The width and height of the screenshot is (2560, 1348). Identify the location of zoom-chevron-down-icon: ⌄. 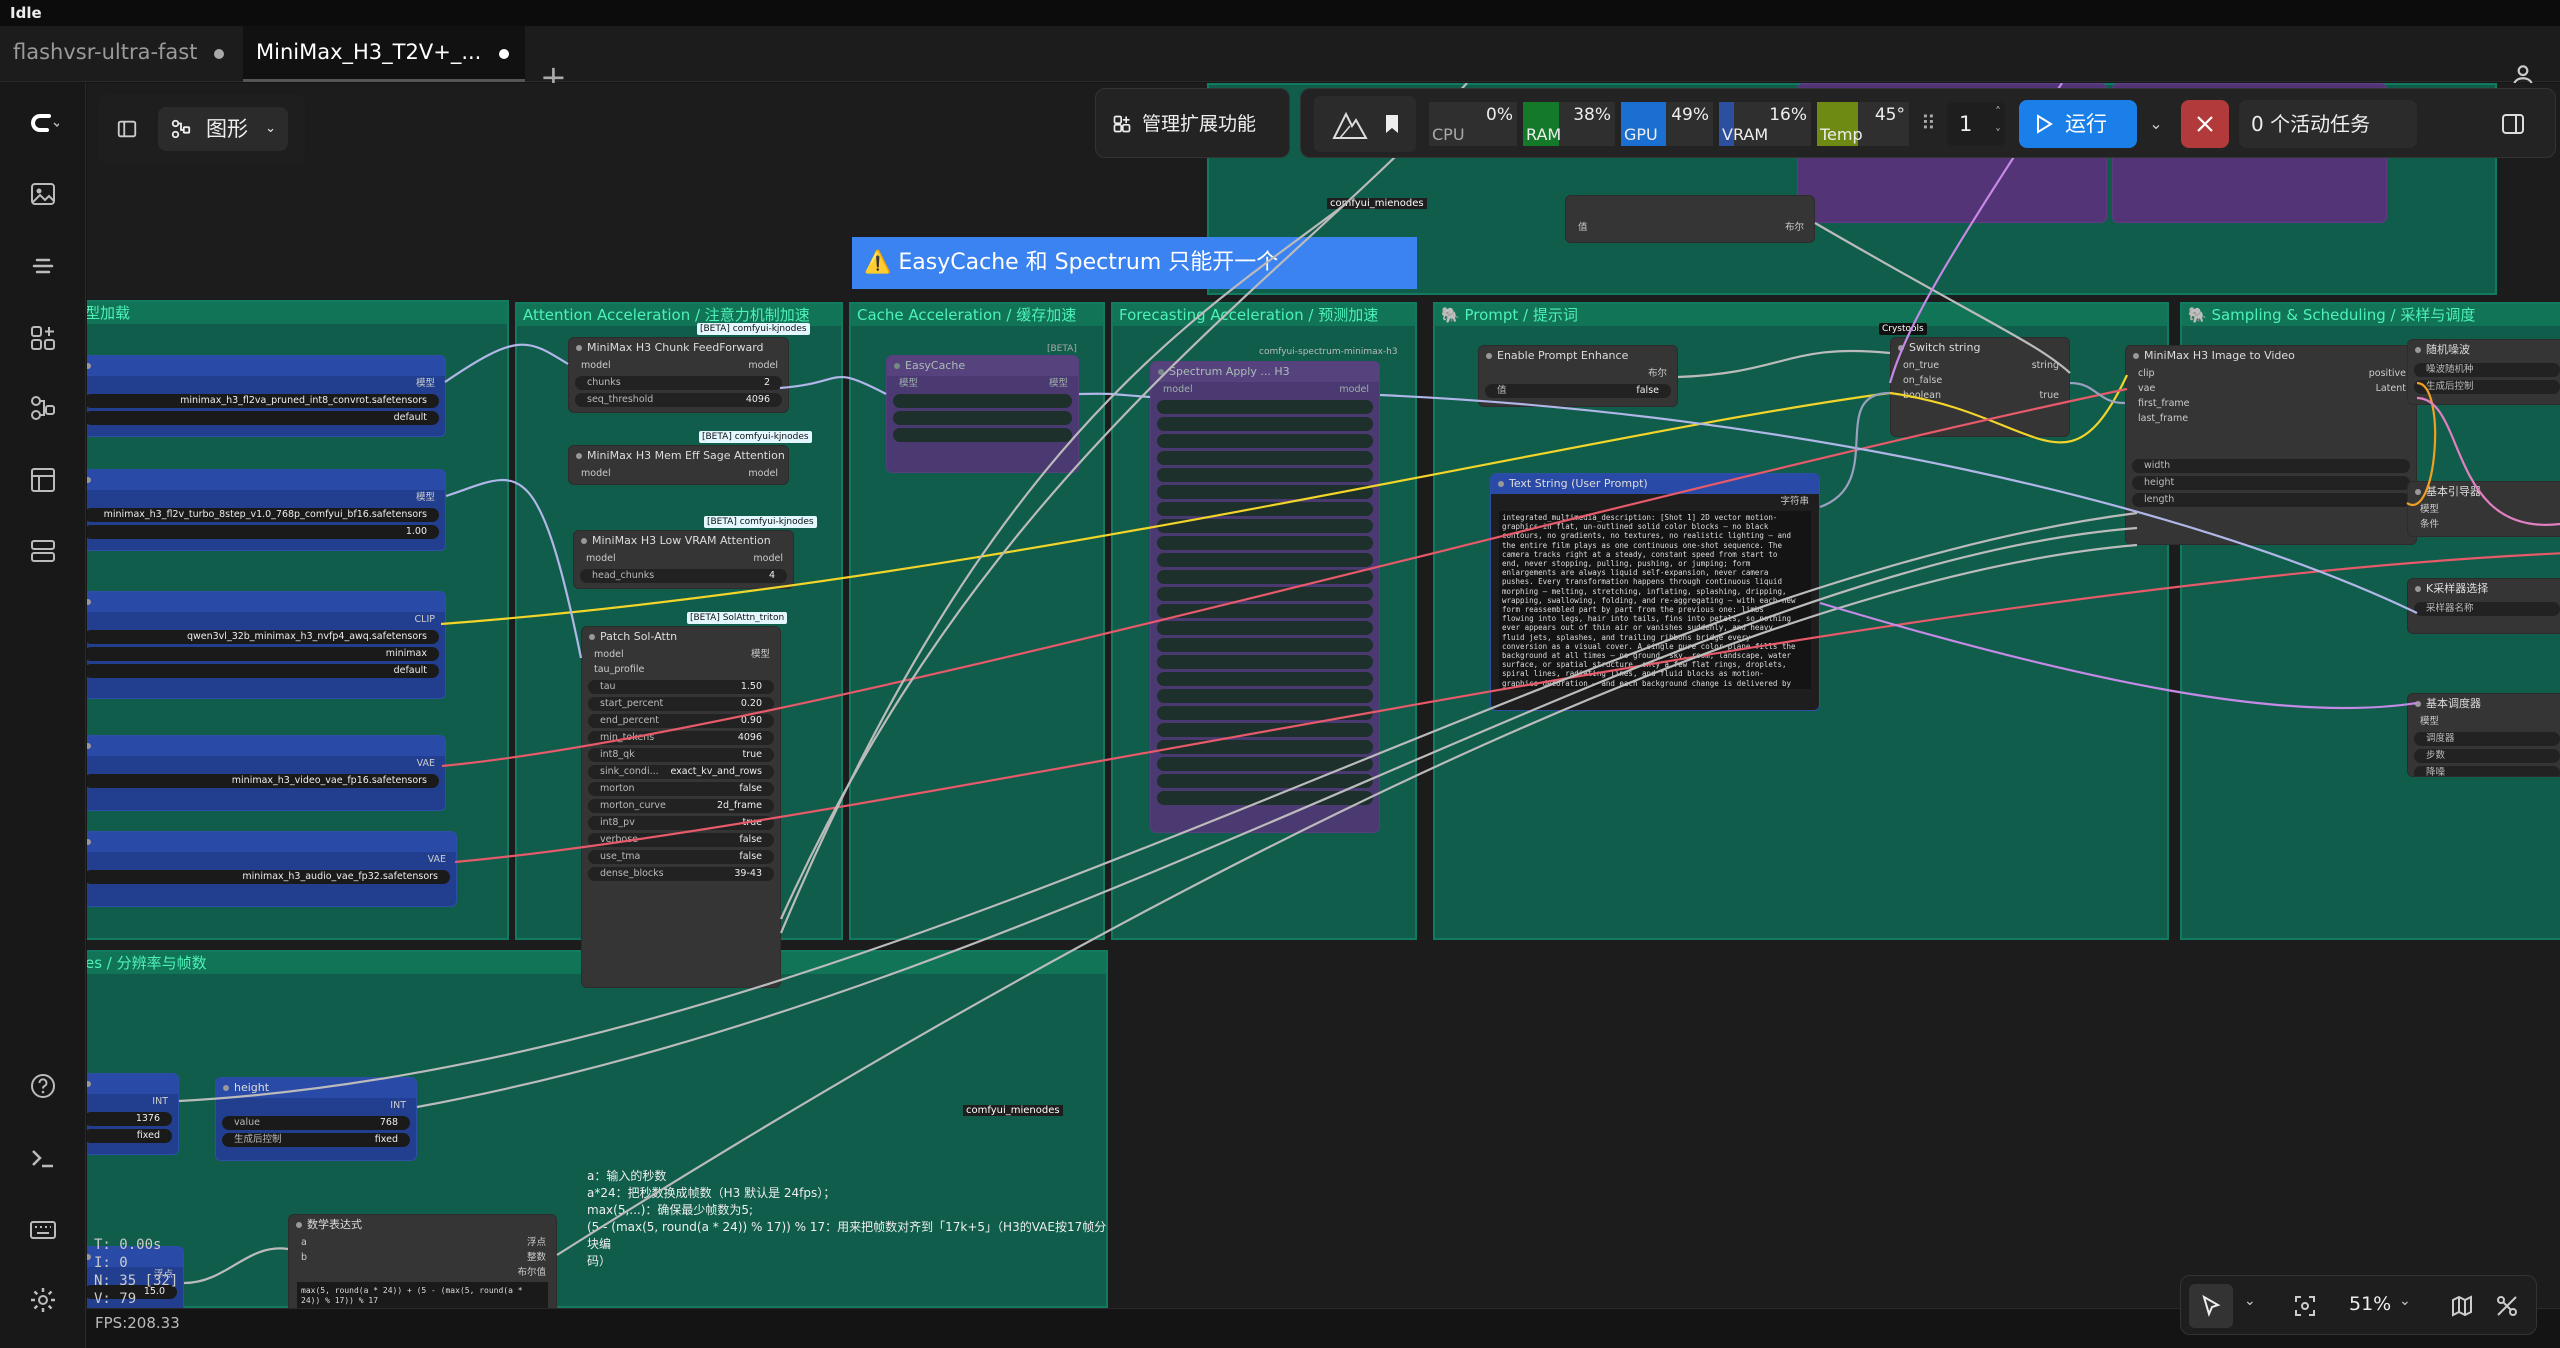
(2405, 1301).